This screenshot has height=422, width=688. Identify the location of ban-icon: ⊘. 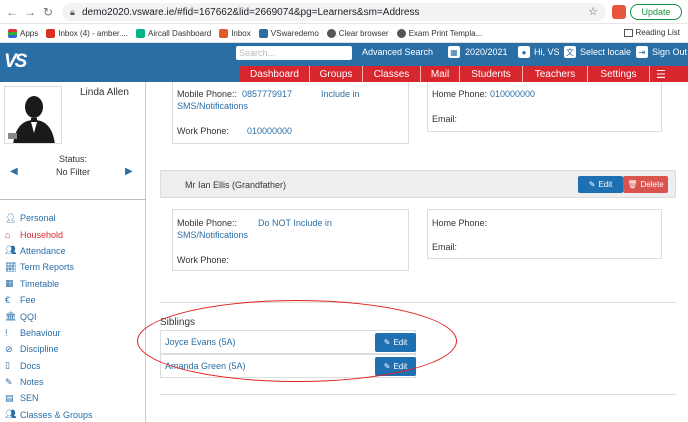
(9, 348).